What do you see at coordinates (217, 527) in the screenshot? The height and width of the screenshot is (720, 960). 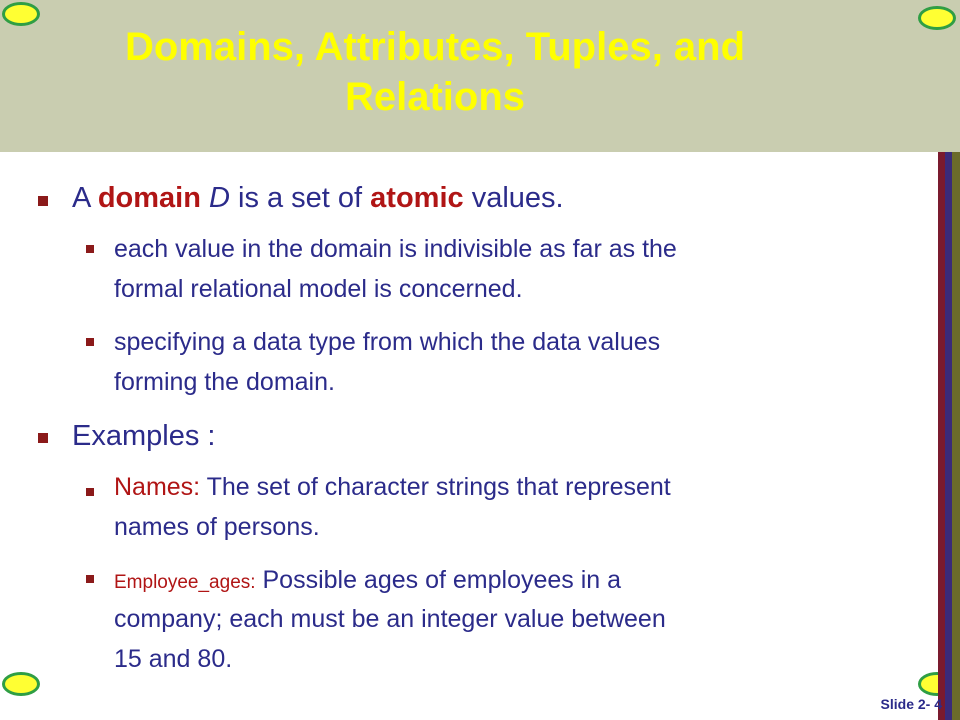 I see `bullet-names-line2: names of persons.` at bounding box center [217, 527].